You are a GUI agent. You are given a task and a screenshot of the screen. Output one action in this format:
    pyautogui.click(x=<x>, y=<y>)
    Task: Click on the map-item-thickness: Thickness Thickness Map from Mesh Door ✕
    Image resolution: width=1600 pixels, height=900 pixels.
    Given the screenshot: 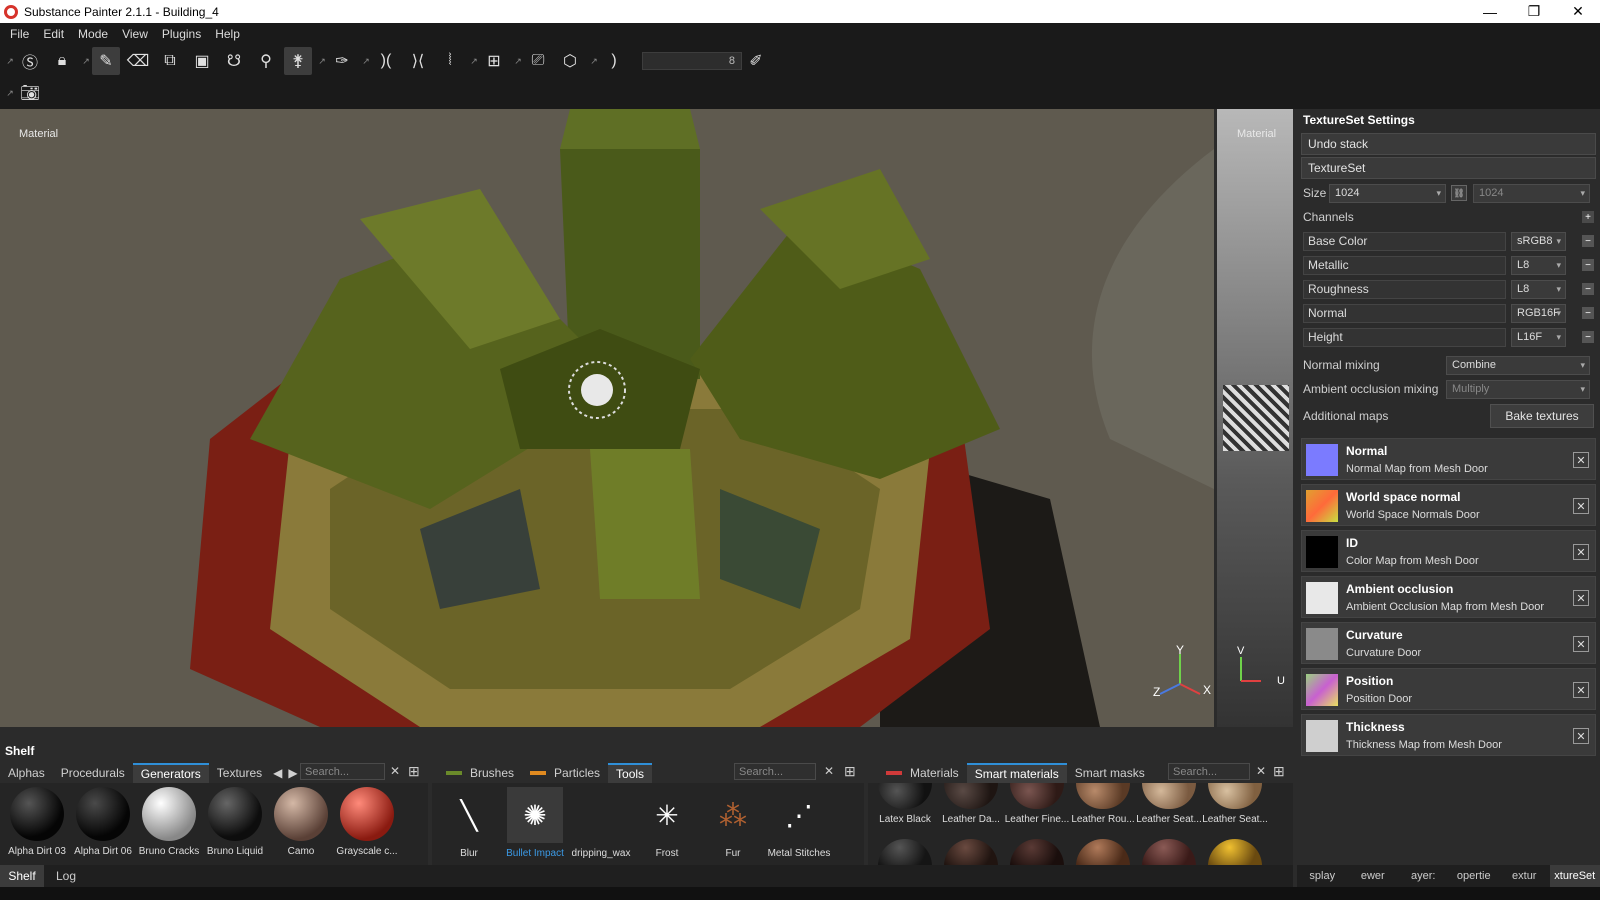 What is the action you would take?
    pyautogui.click(x=1448, y=735)
    